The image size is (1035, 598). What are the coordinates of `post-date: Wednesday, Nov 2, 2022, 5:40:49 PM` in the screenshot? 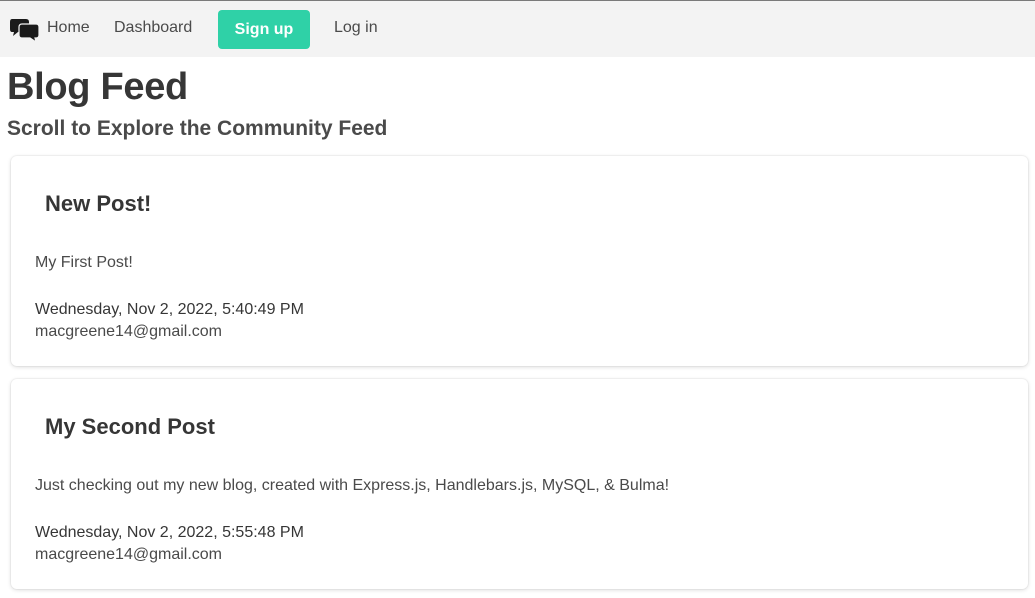 It's located at (169, 309).